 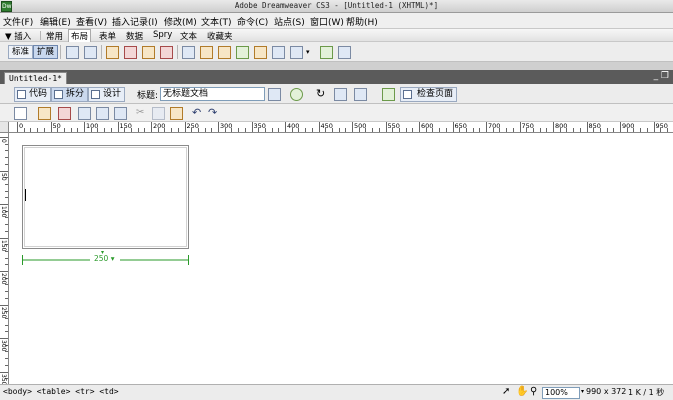 What do you see at coordinates (55, 21) in the screenshot?
I see `menu-edit: 编辑(E)` at bounding box center [55, 21].